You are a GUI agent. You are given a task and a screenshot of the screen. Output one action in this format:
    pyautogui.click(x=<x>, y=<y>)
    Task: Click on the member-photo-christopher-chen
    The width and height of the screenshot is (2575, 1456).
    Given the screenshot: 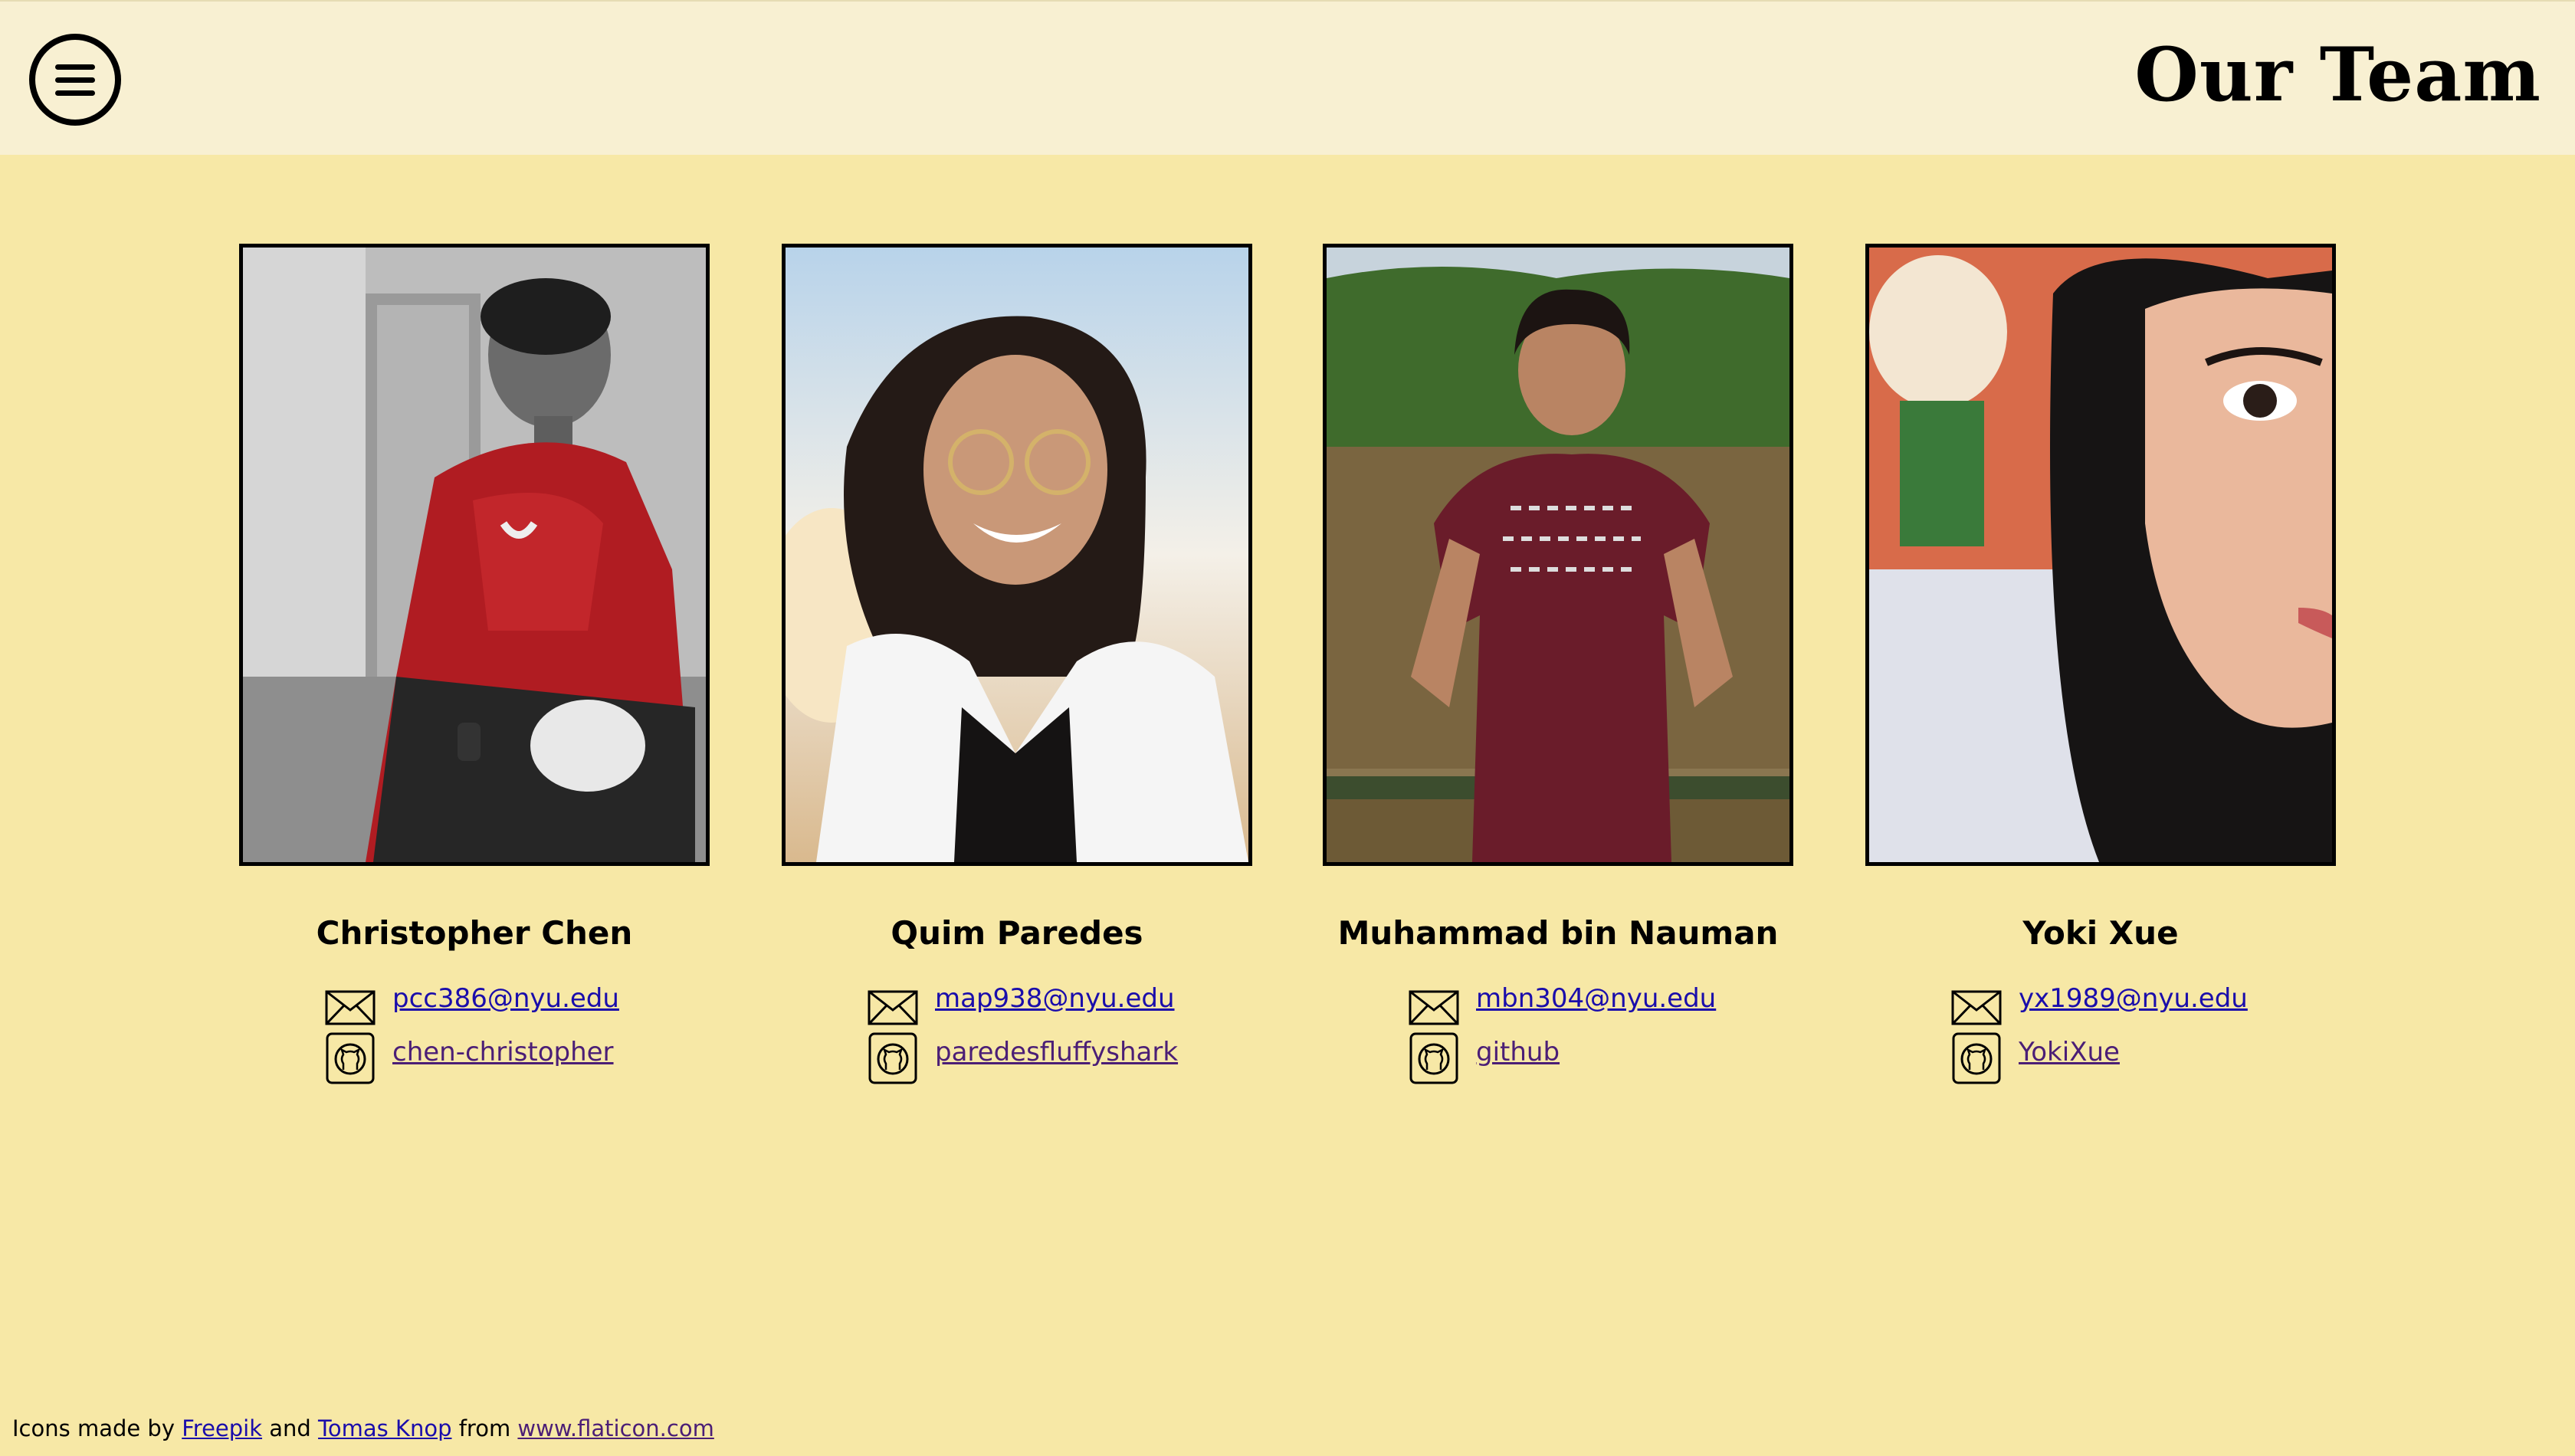 What is the action you would take?
    pyautogui.click(x=475, y=555)
    